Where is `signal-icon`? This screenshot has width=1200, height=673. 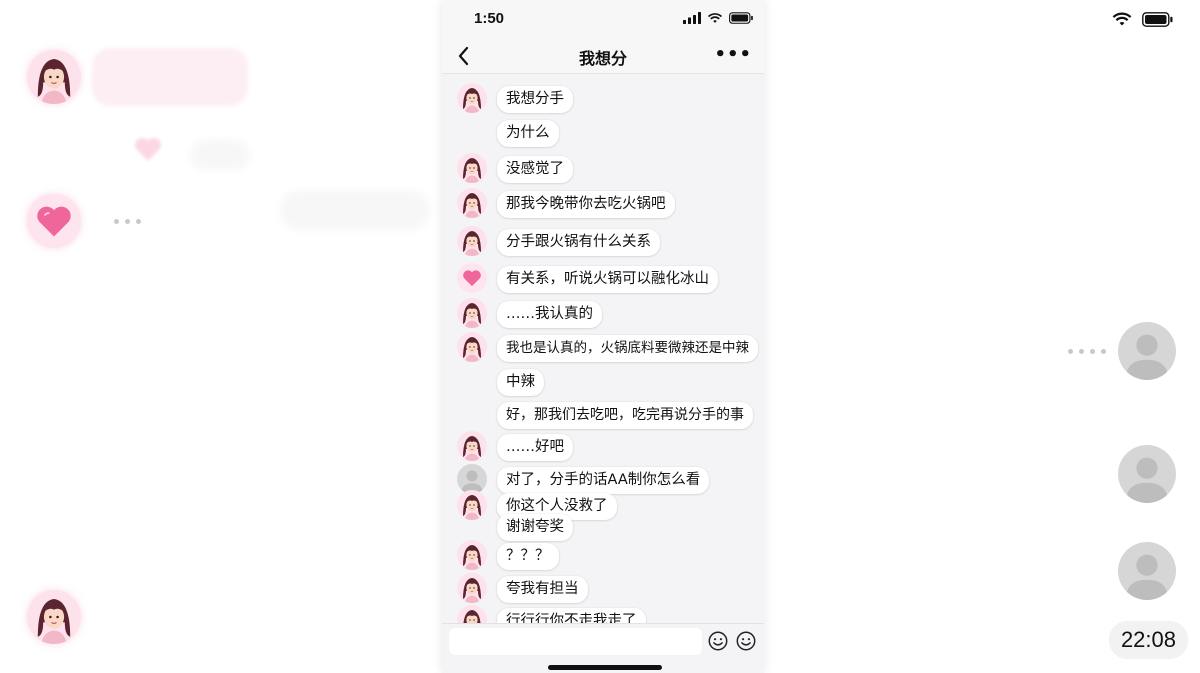
signal-icon is located at coordinates (692, 18).